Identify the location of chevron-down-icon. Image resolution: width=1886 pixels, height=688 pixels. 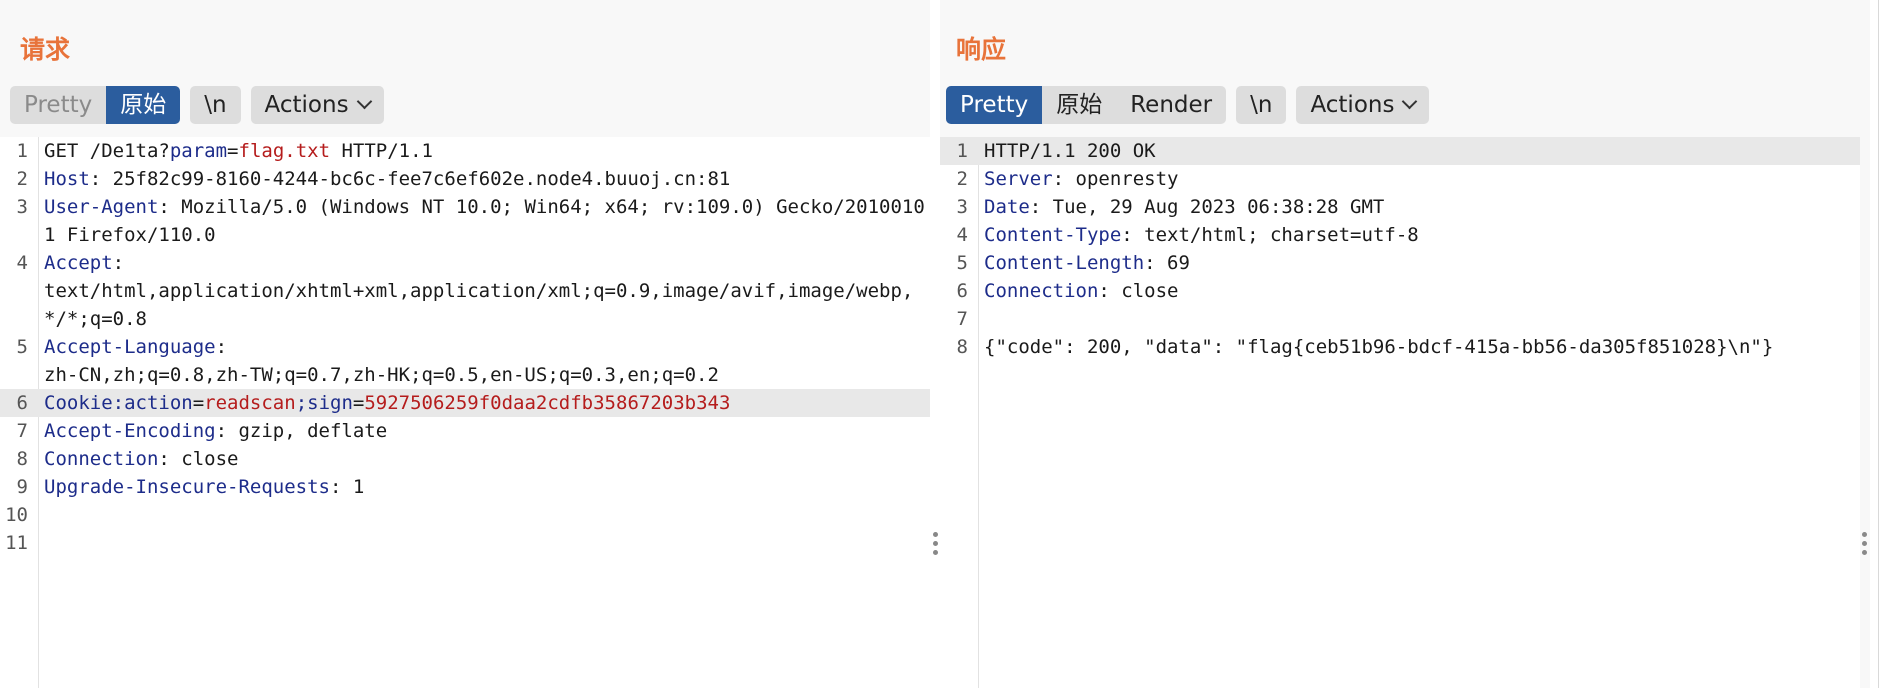
(1410, 101).